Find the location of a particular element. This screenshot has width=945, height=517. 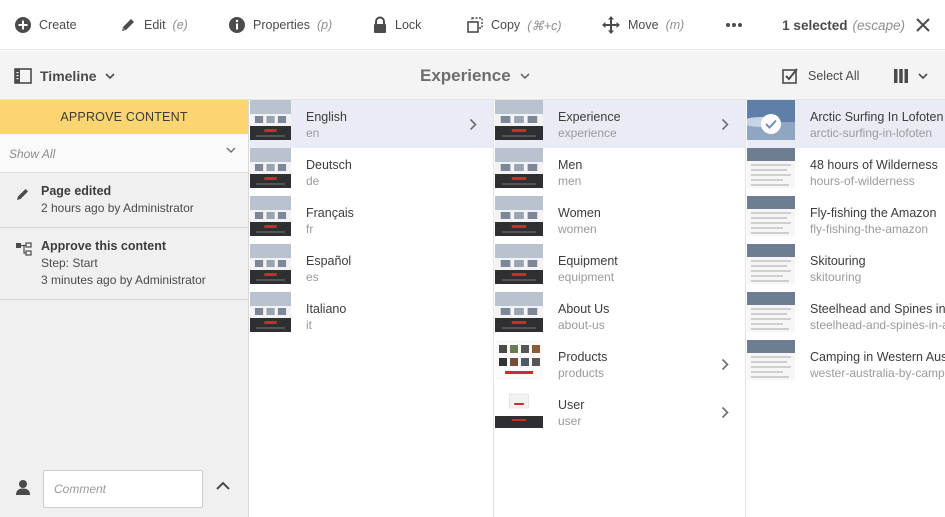

properties-label: Properties is located at coordinates (281, 25).